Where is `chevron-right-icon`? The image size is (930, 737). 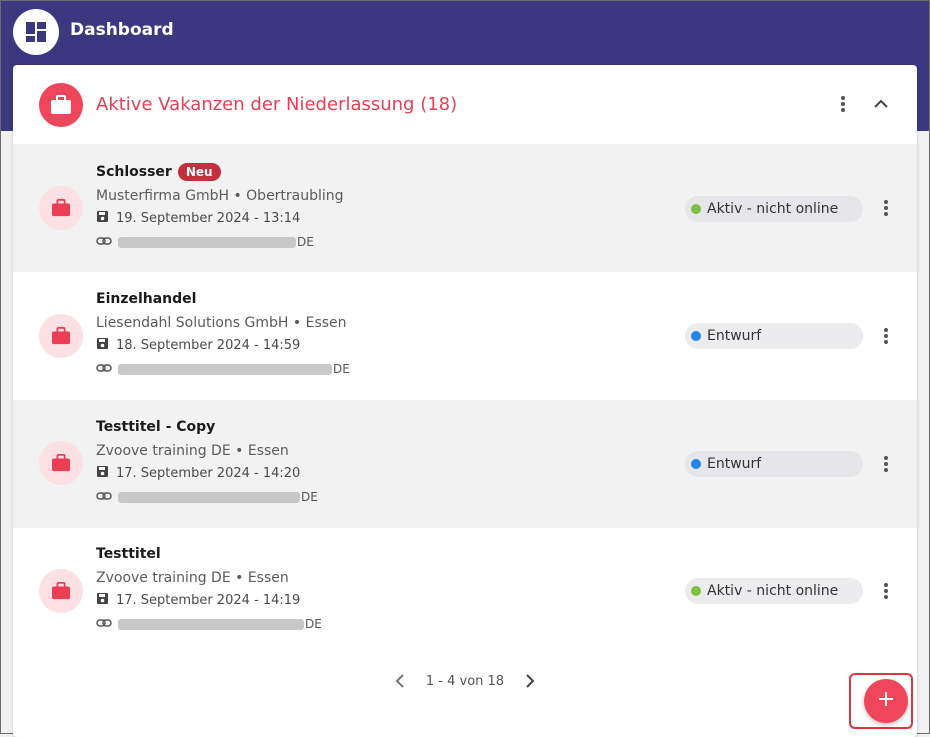
chevron-right-icon is located at coordinates (530, 681).